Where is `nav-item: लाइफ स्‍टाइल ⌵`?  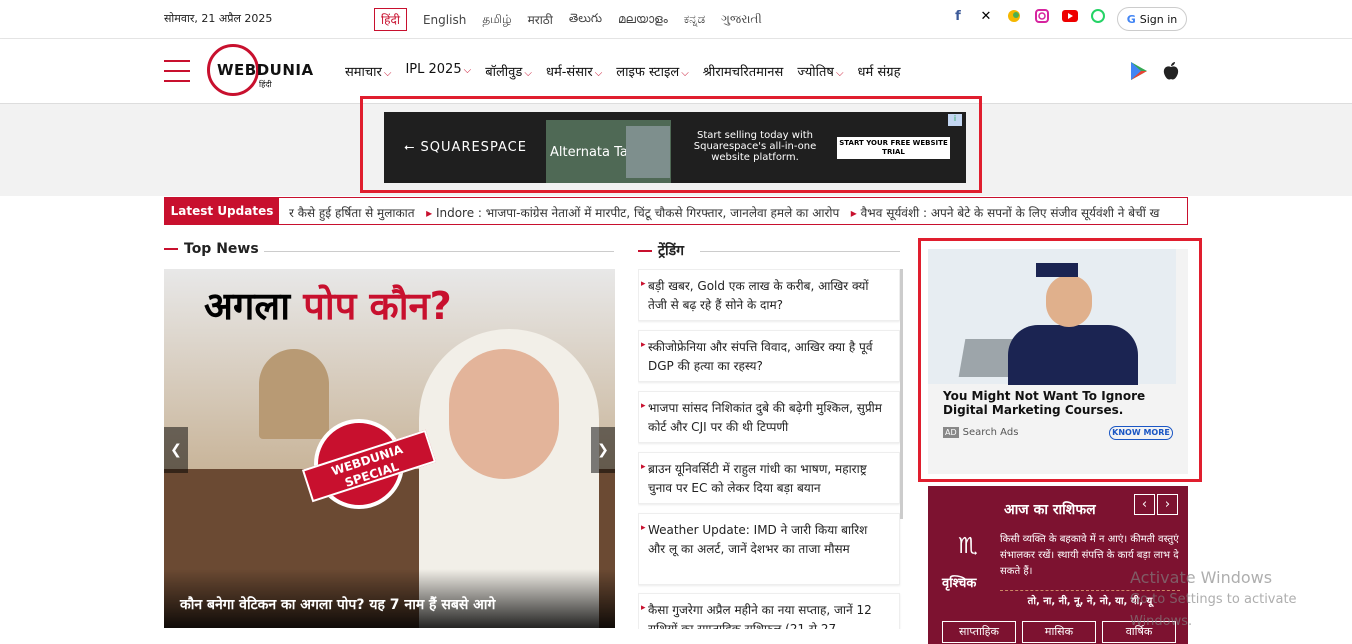
nav-item: लाइफ स्‍टाइल ⌵ is located at coordinates (652, 71).